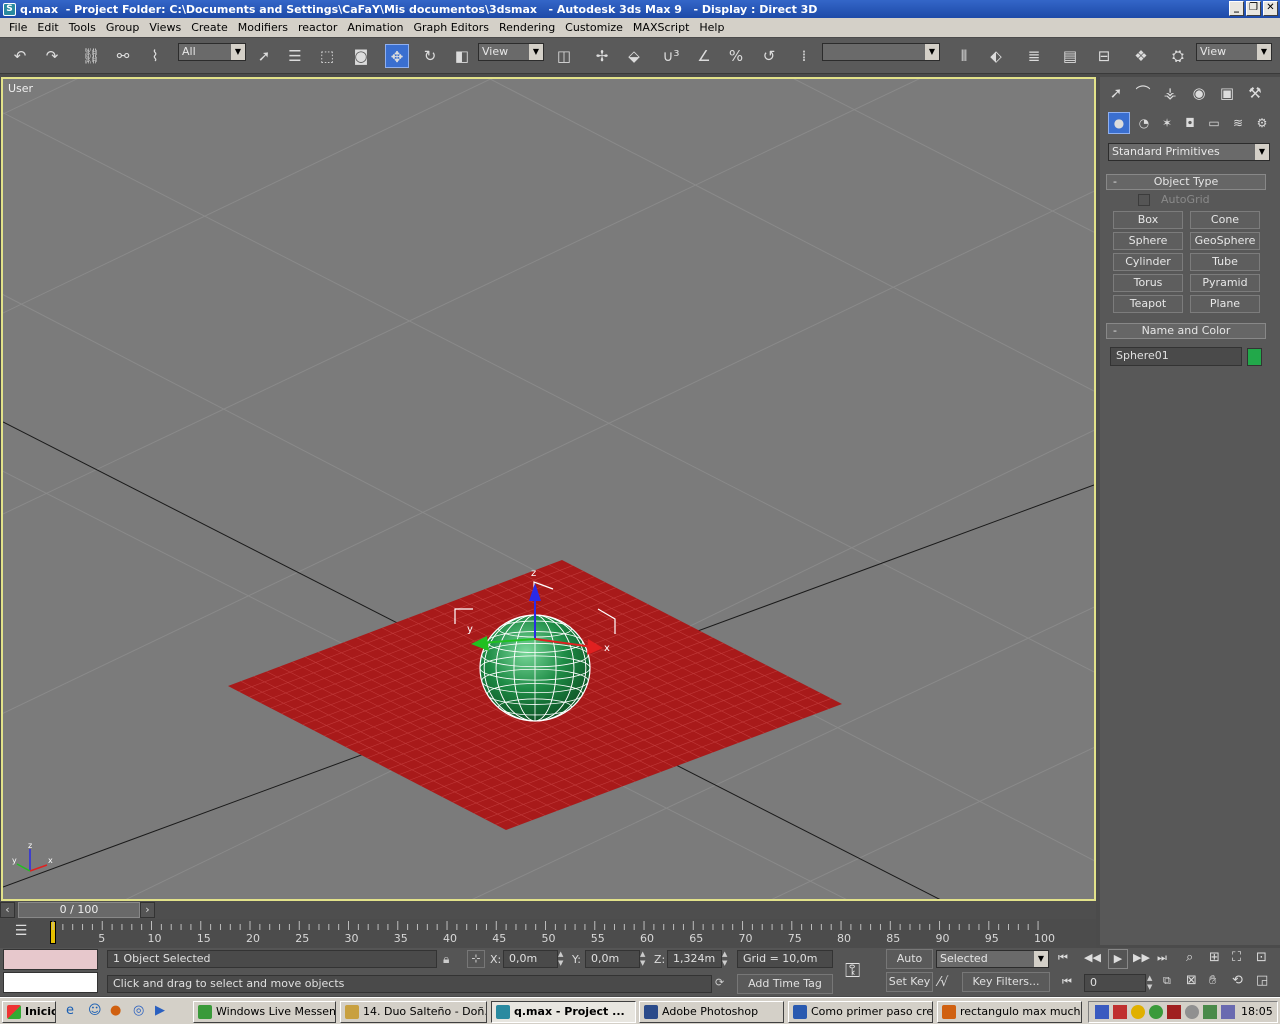  What do you see at coordinates (20, 56) in the screenshot?
I see `undo-icon: ↶` at bounding box center [20, 56].